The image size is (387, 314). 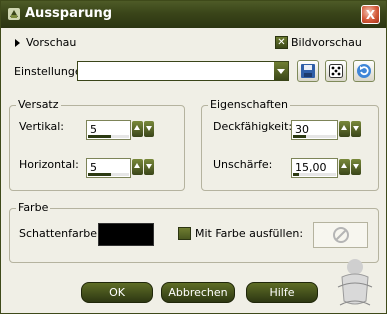 I want to click on mit-farbe-toggle: Mit Farbe ausfüllen:, so click(x=240, y=233).